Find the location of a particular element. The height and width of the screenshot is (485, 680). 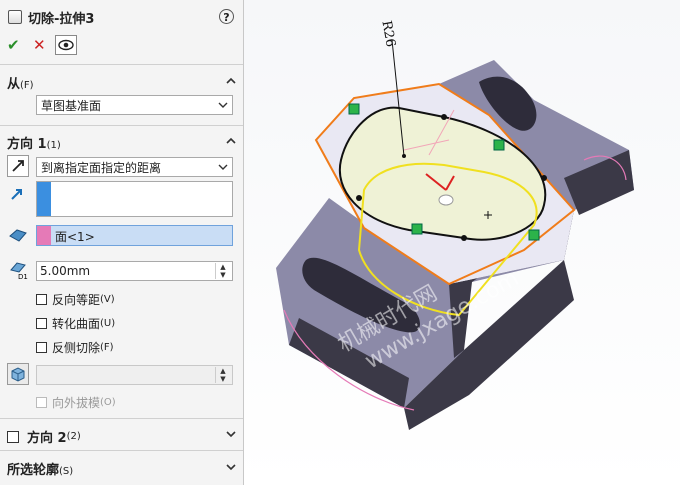

offset-distance-icon: D1 is located at coordinates (19, 271).